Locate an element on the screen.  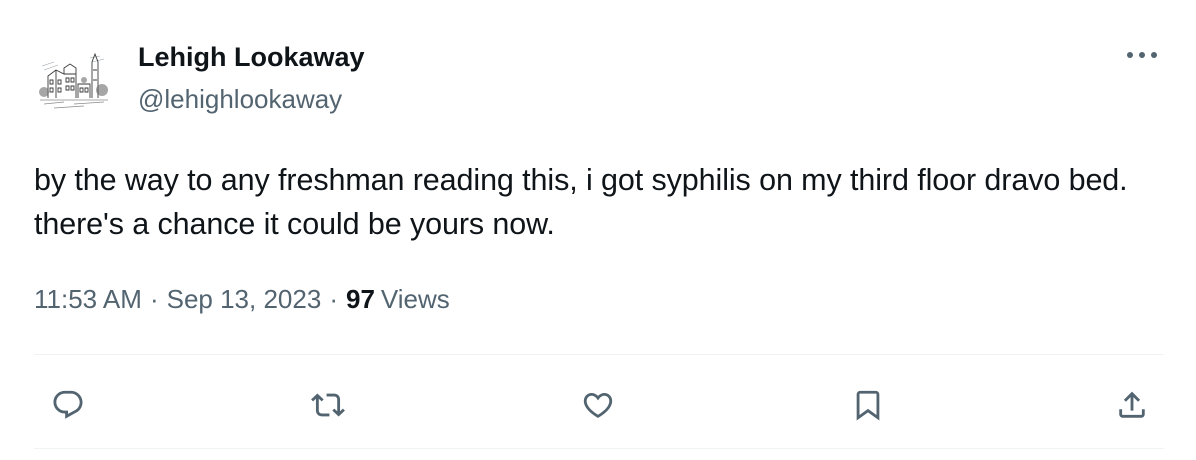
retweet-arrows-icon is located at coordinates (328, 405).